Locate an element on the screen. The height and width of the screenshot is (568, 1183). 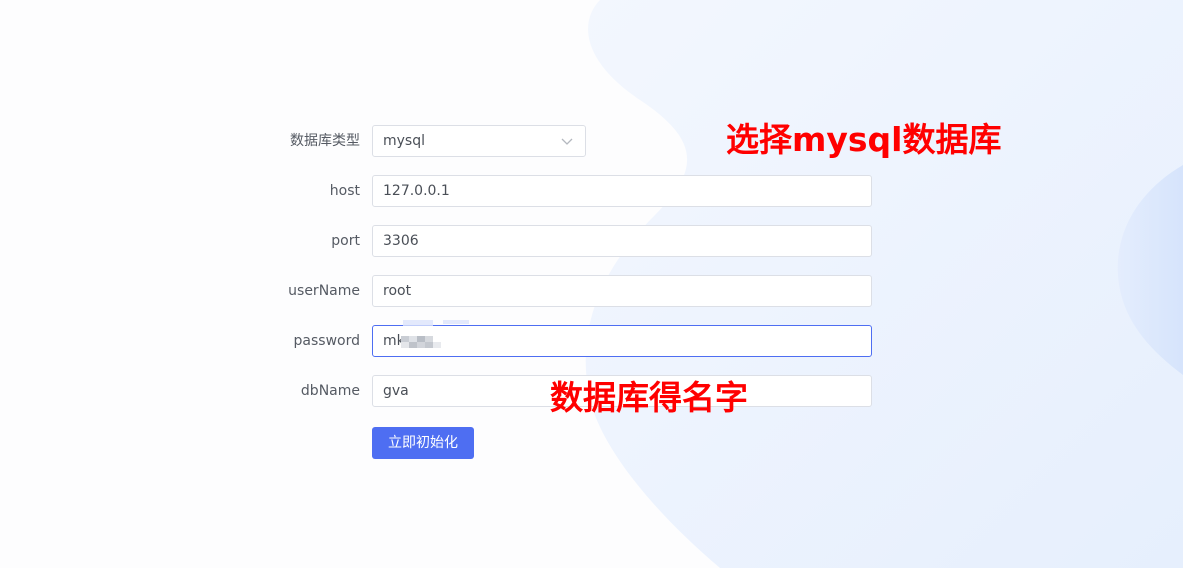
dbname-row: dbName gva is located at coordinates (450, 391).